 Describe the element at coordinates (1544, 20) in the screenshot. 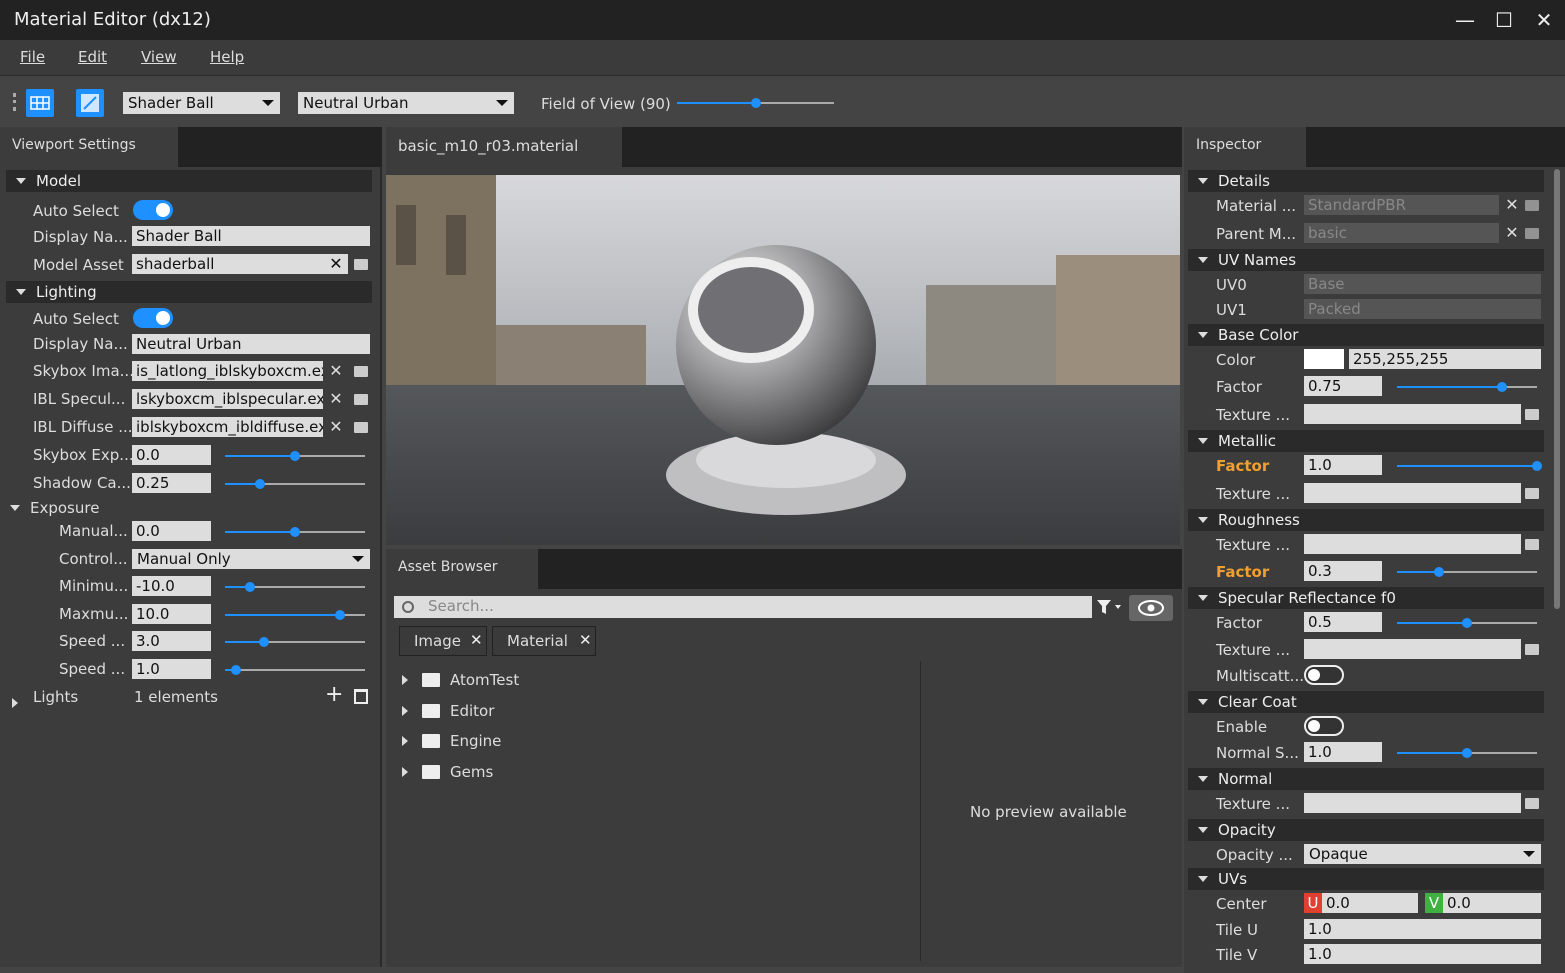

I see `close-icon: ✕` at that location.